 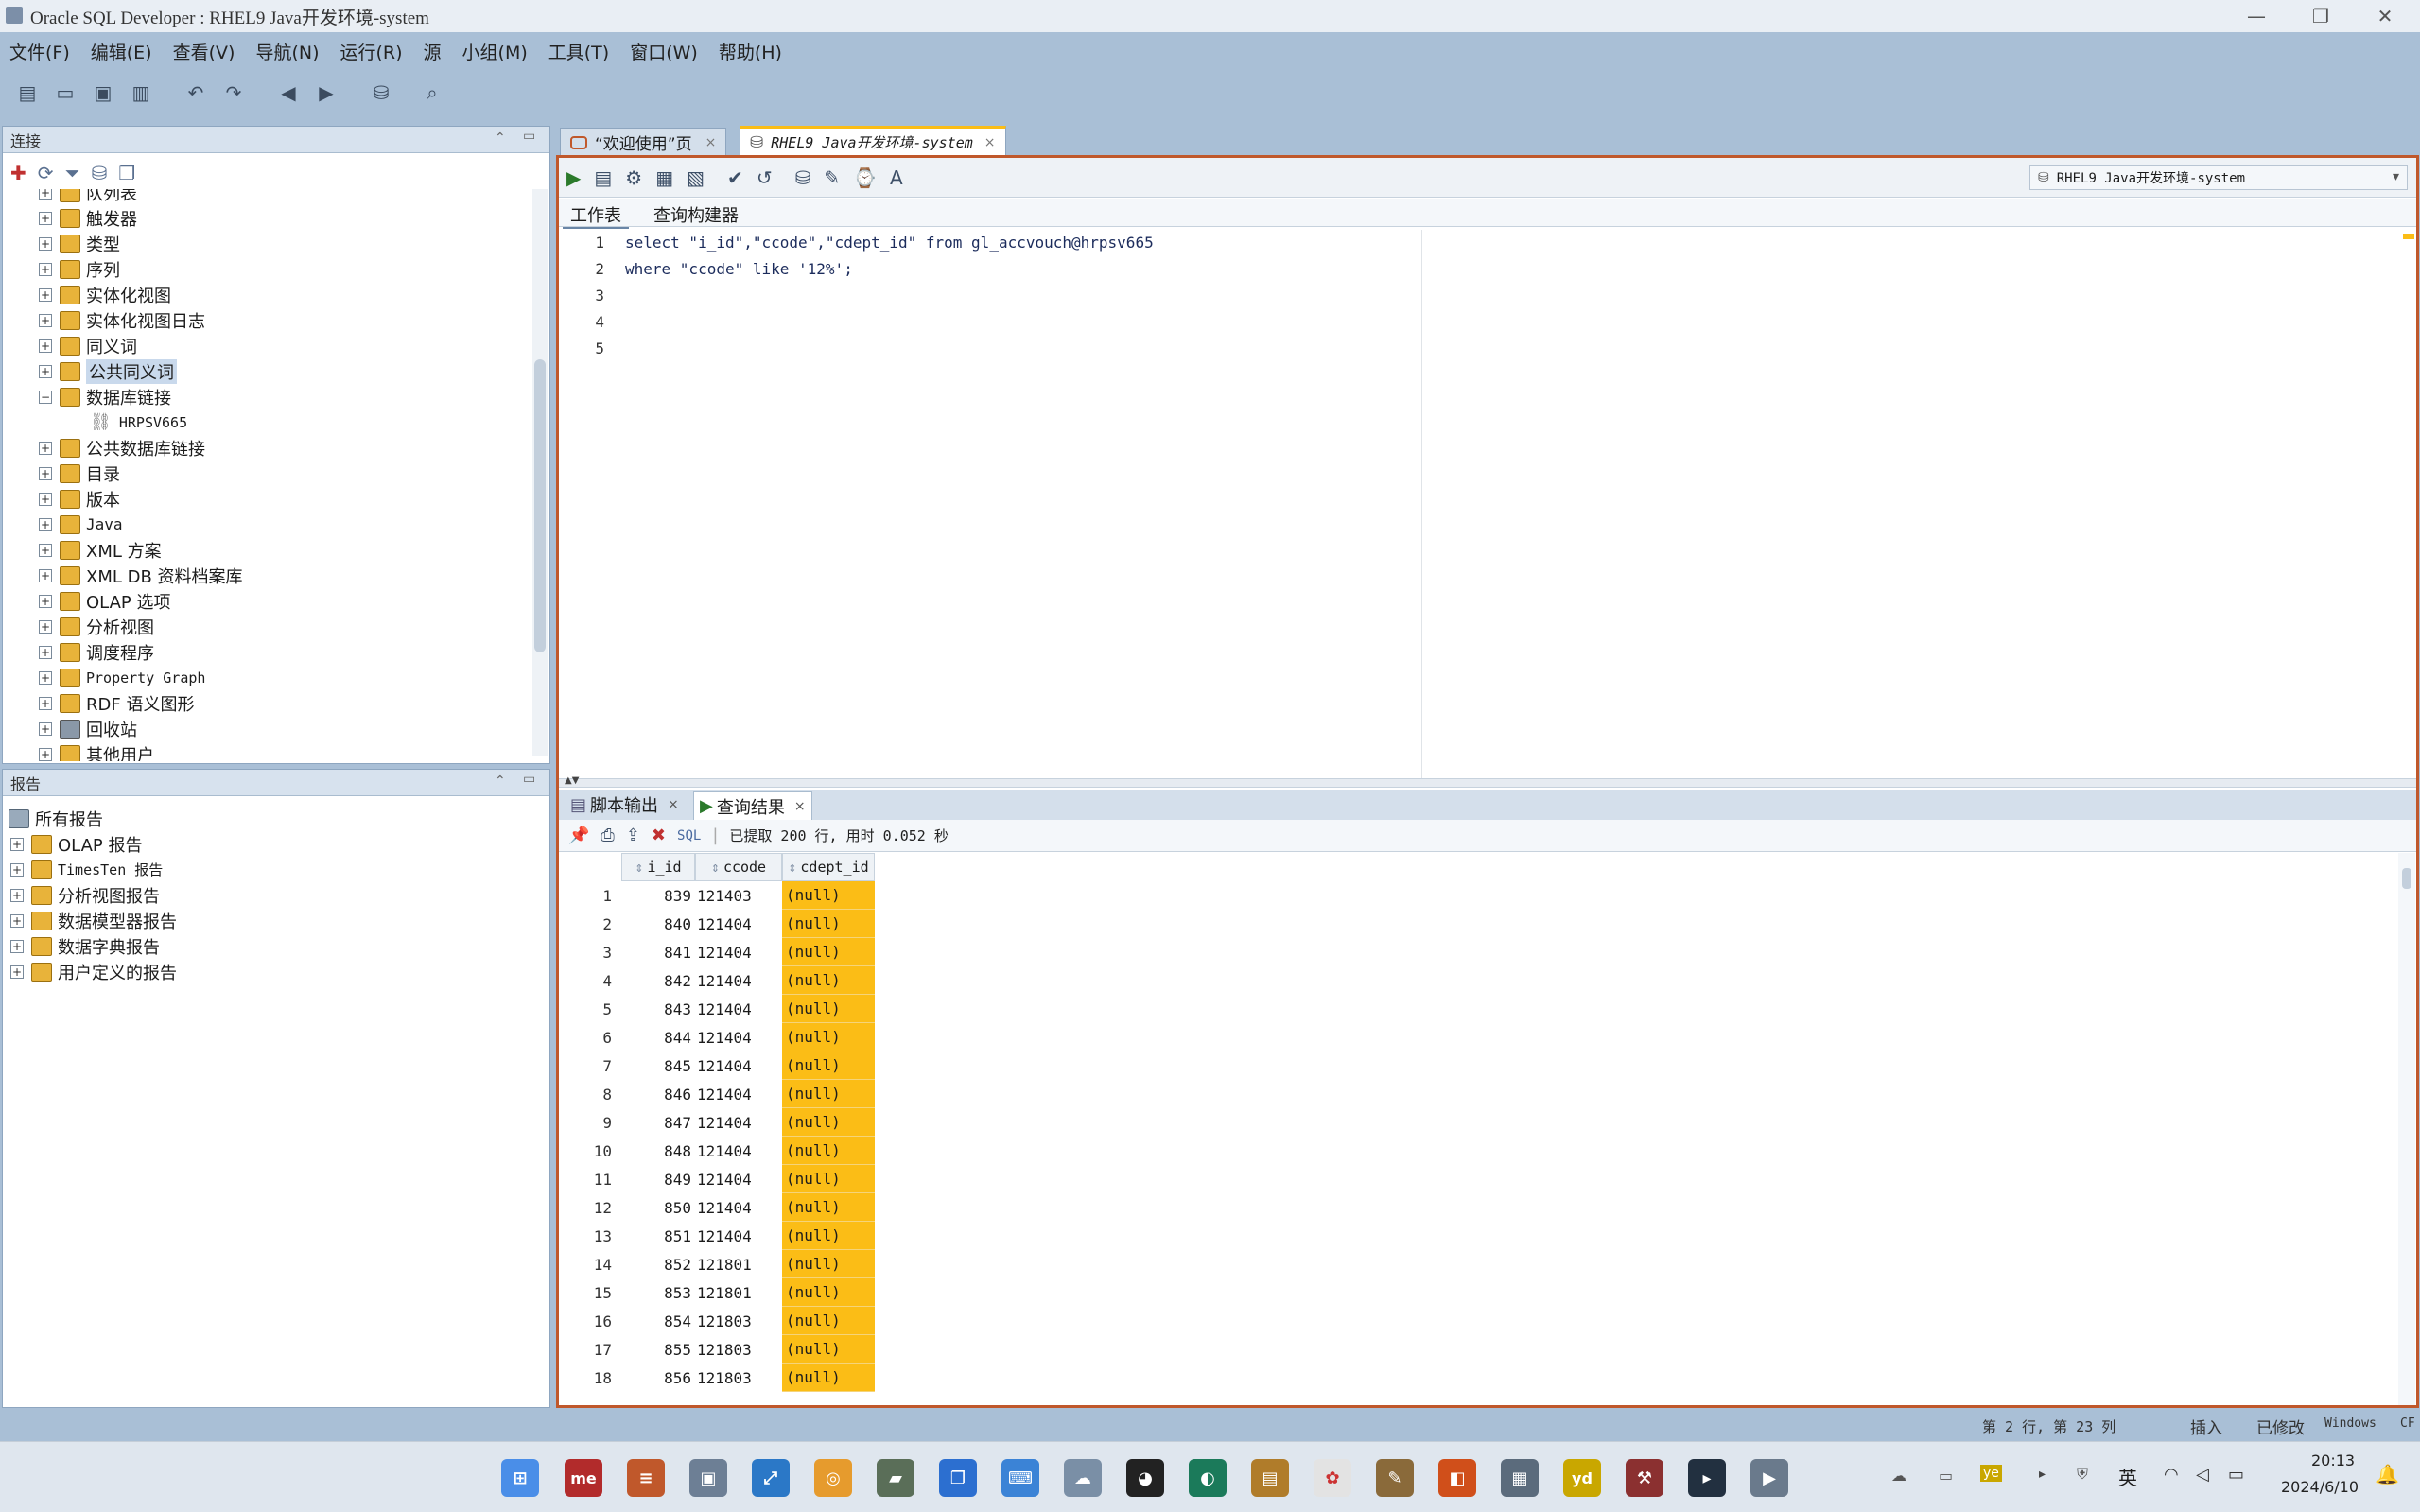 I want to click on scroll-thumb, so click(x=540, y=505).